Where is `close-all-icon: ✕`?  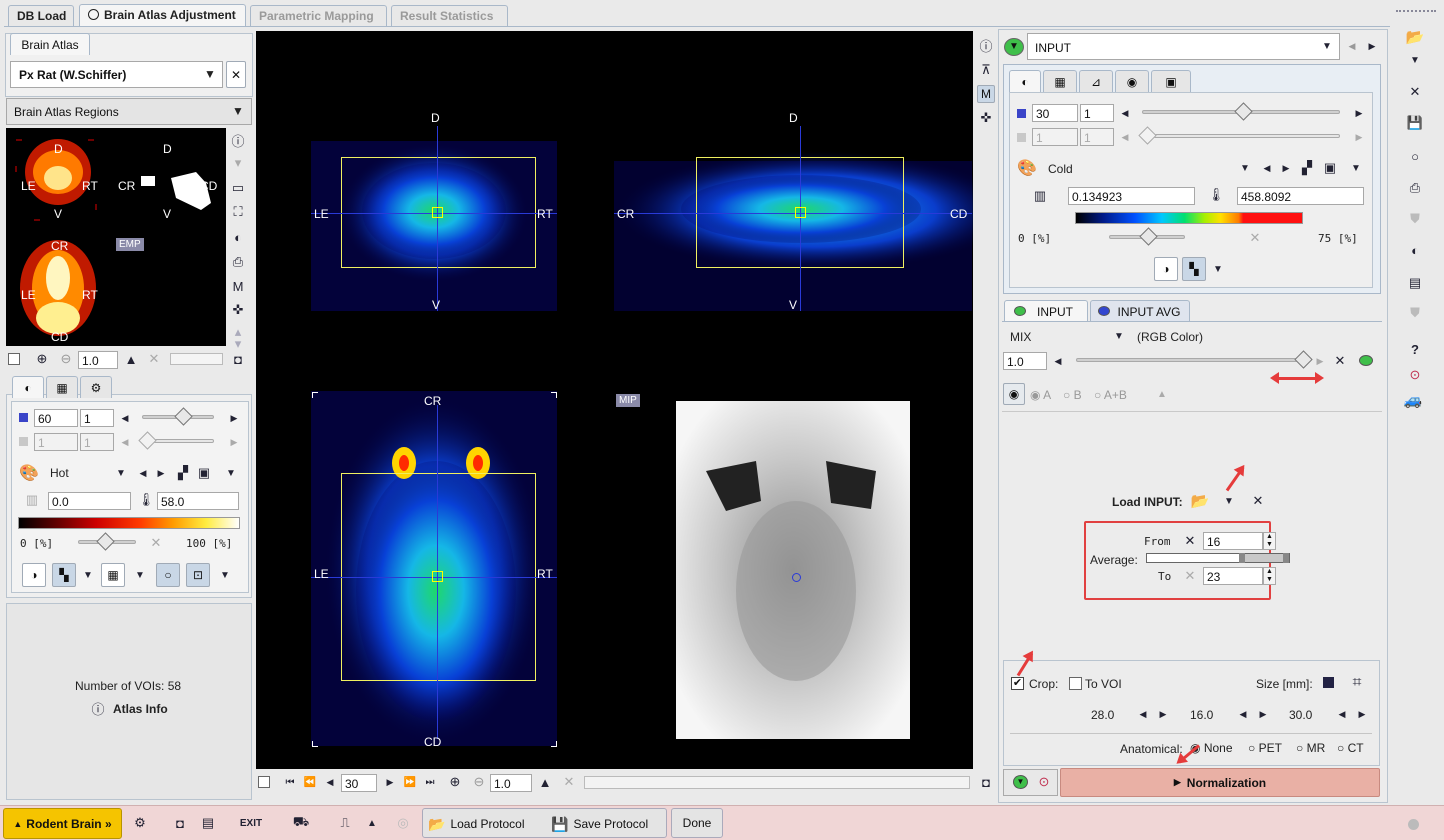 close-all-icon: ✕ is located at coordinates (1415, 92).